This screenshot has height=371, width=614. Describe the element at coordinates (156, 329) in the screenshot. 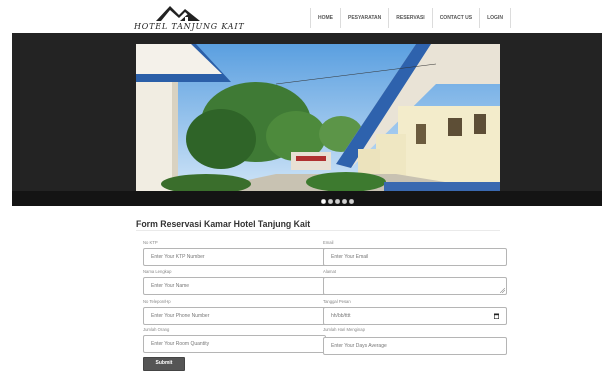

I see `quantity-label: Jumlah Orang` at that location.